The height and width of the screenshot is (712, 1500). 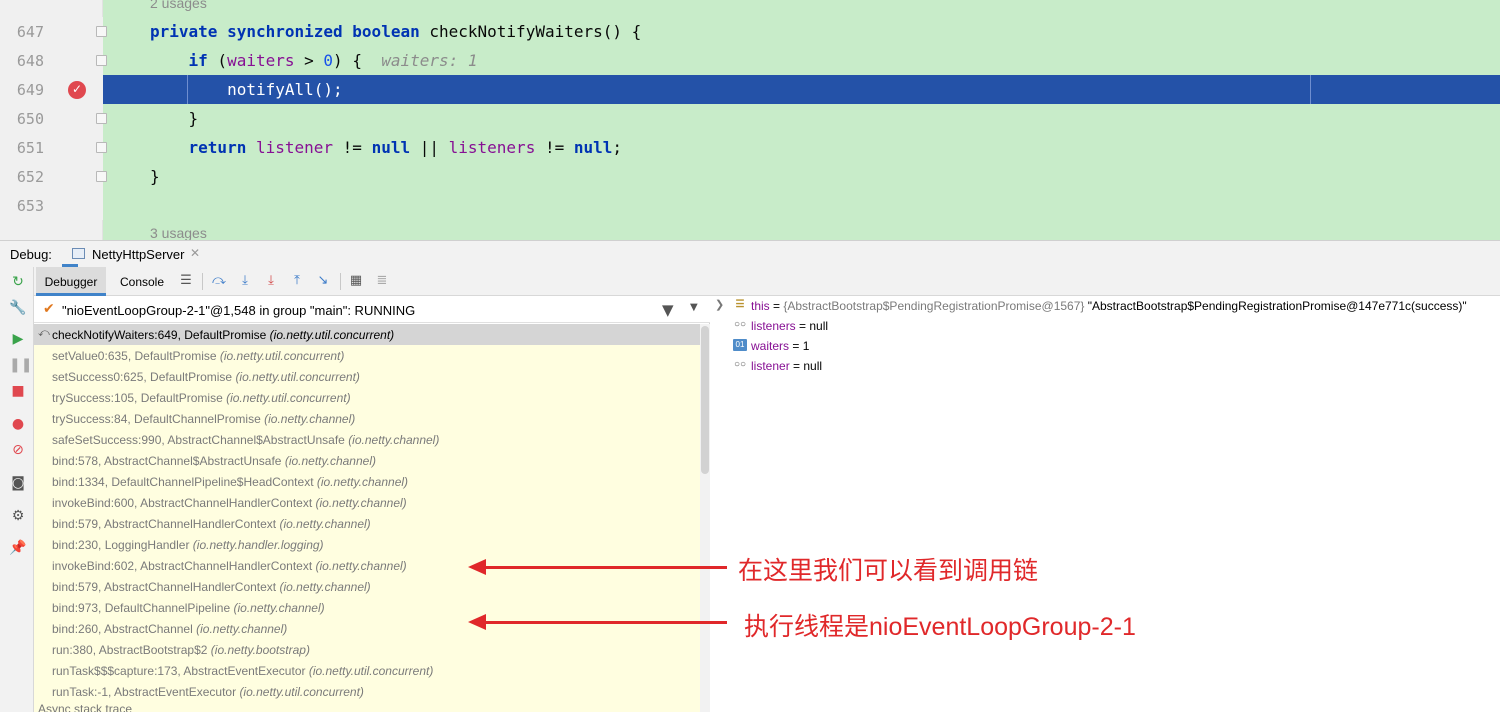 I want to click on drop-frame-icon: ⤺, so click(x=44, y=333).